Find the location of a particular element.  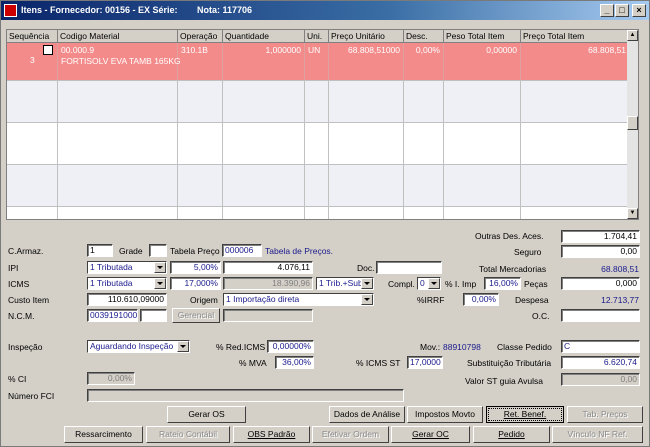

substituicao-tributaria-field: 6.620,74 is located at coordinates (600, 362).